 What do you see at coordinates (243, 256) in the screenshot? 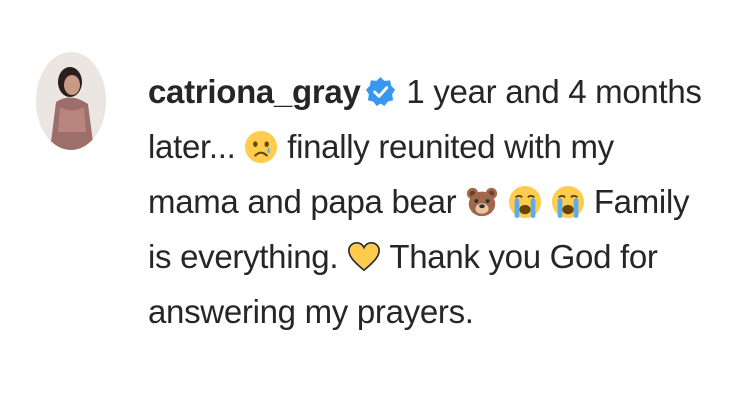
I see `caption-text-6: is everything.` at bounding box center [243, 256].